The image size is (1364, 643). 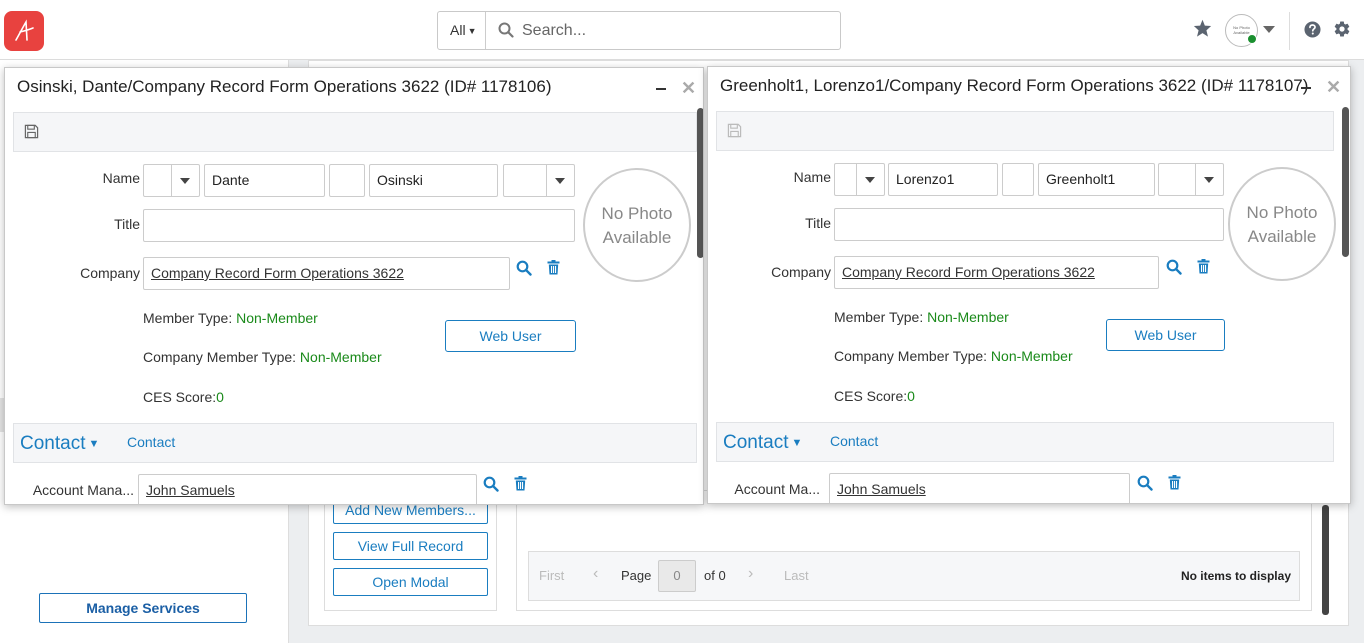 What do you see at coordinates (943, 179) in the screenshot?
I see `first-name-input: Lorenzo1` at bounding box center [943, 179].